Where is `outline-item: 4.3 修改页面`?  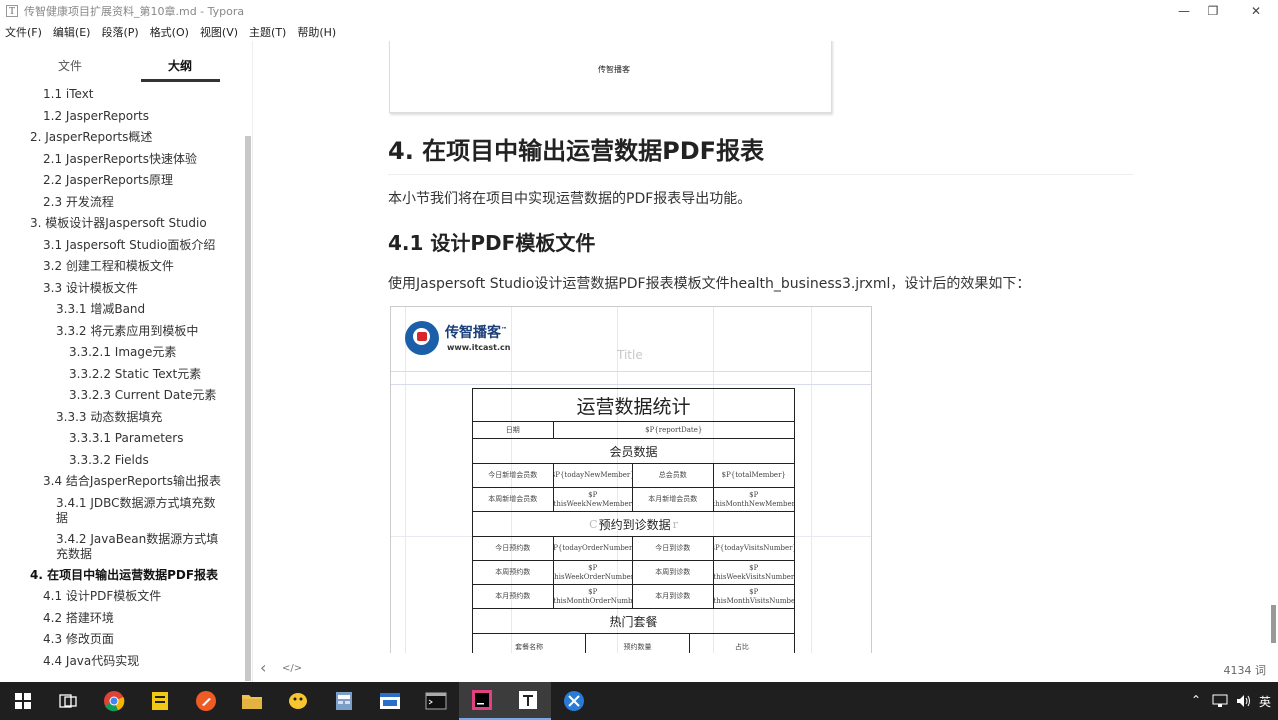
outline-item: 4.3 修改页面 is located at coordinates (122, 643).